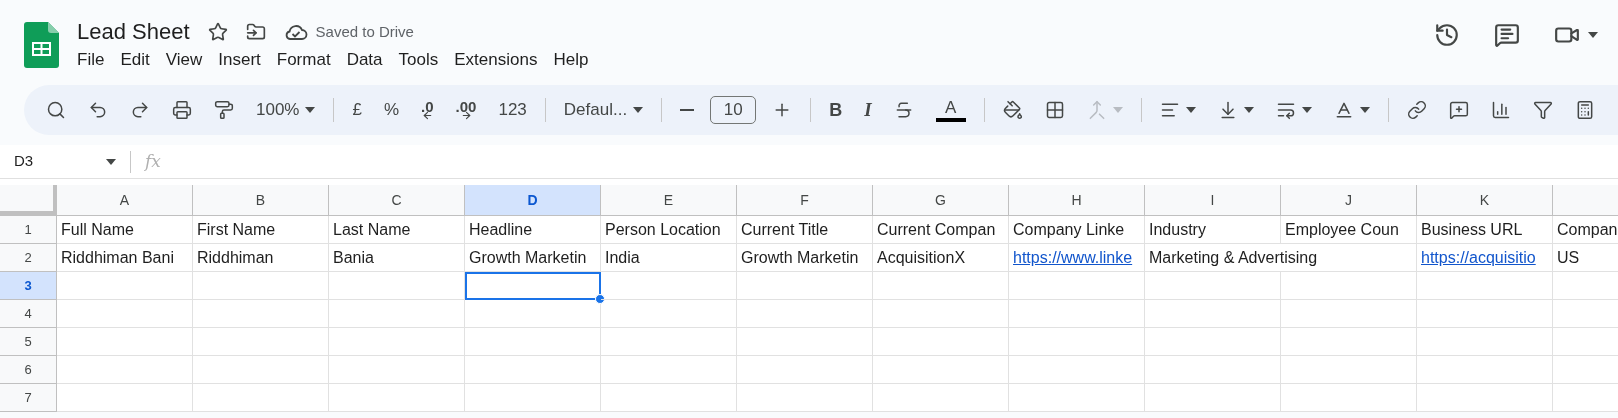 The height and width of the screenshot is (418, 1618). Describe the element at coordinates (28, 258) in the screenshot. I see `row-header: 2` at that location.